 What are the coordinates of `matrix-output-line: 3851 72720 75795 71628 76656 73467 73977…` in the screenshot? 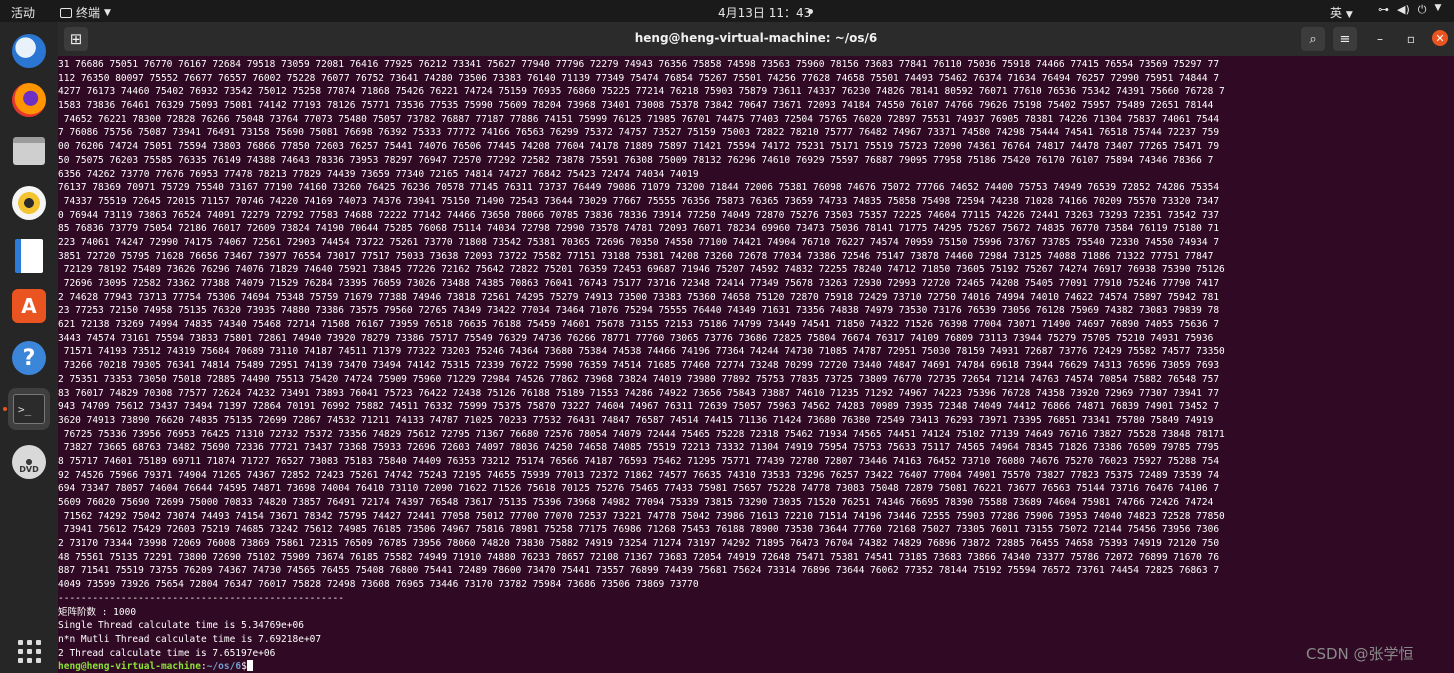 It's located at (636, 256).